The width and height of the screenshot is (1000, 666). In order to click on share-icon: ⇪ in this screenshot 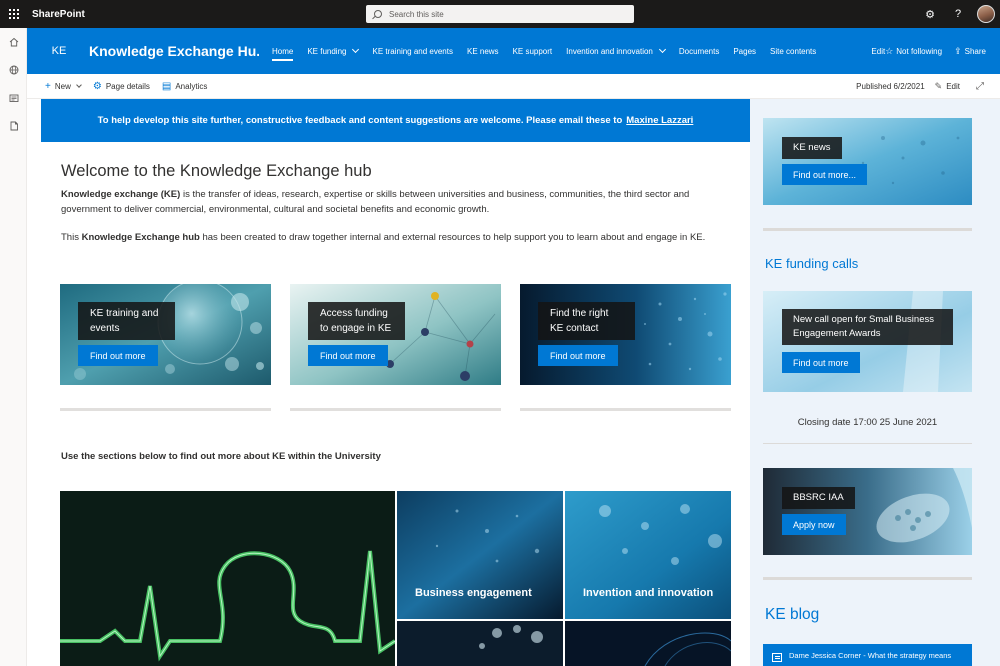, I will do `click(958, 50)`.